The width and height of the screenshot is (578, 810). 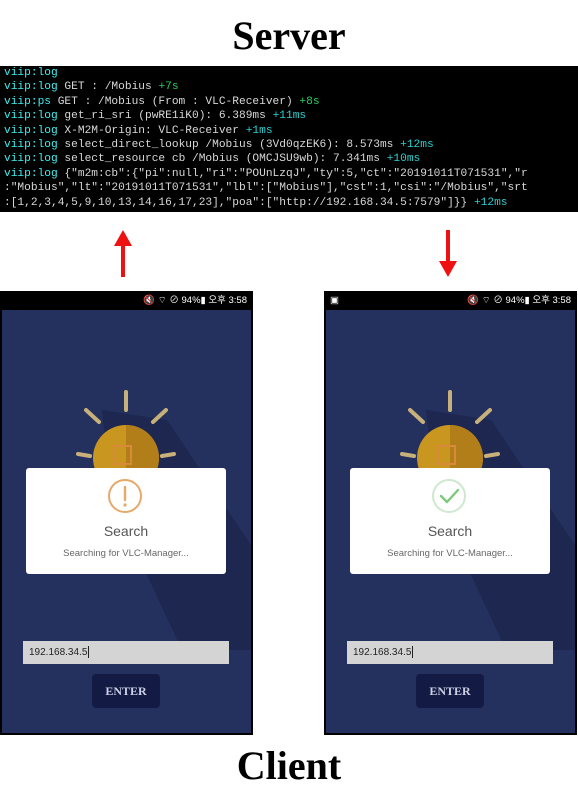 What do you see at coordinates (289, 35) in the screenshot?
I see `server-title: Server` at bounding box center [289, 35].